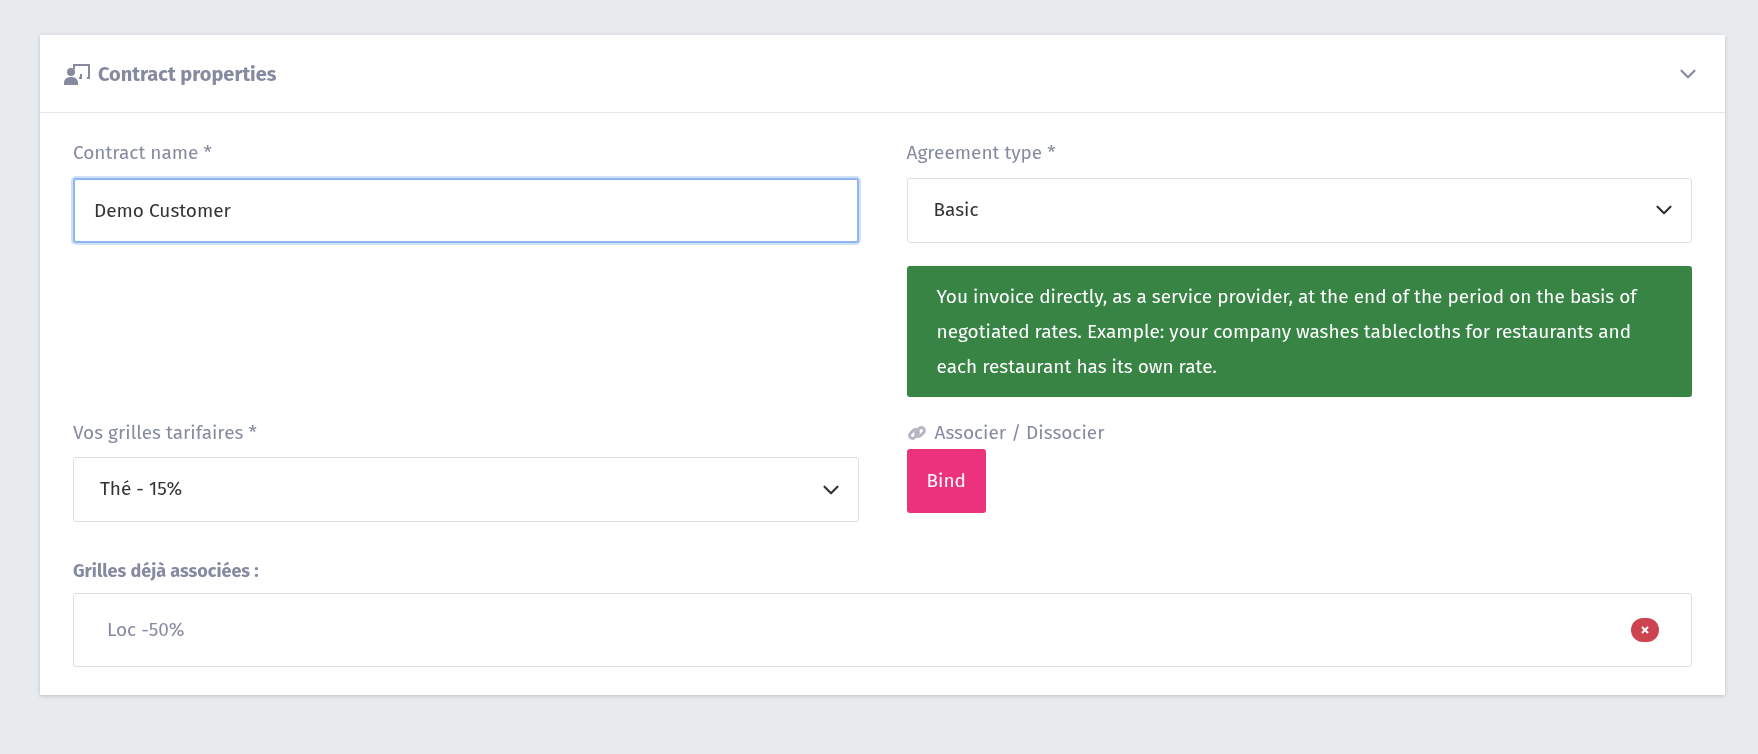 The width and height of the screenshot is (1758, 754). I want to click on remove-button, so click(1645, 630).